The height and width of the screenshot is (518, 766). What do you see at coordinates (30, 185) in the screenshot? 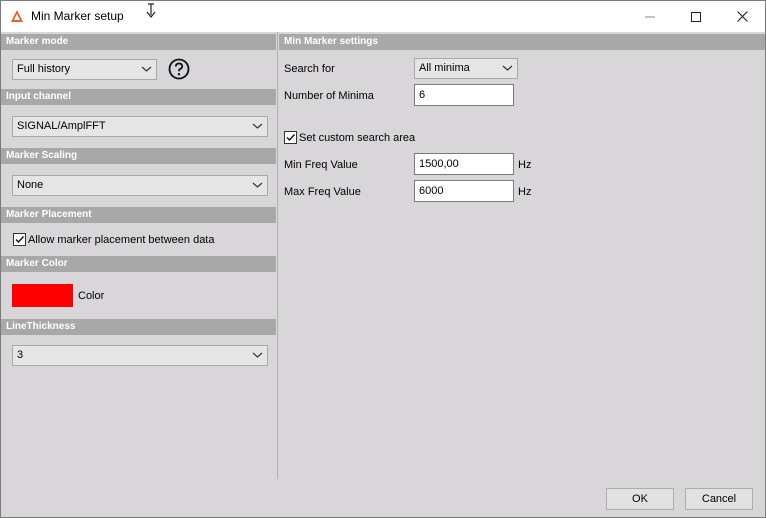
I see `marker-scaling-value: None` at bounding box center [30, 185].